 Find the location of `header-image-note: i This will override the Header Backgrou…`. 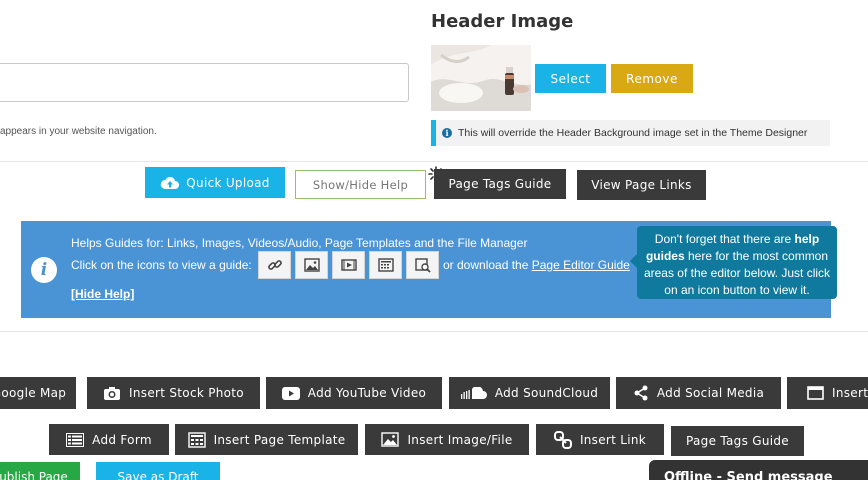

header-image-note: i This will override the Header Backgrou… is located at coordinates (630, 133).